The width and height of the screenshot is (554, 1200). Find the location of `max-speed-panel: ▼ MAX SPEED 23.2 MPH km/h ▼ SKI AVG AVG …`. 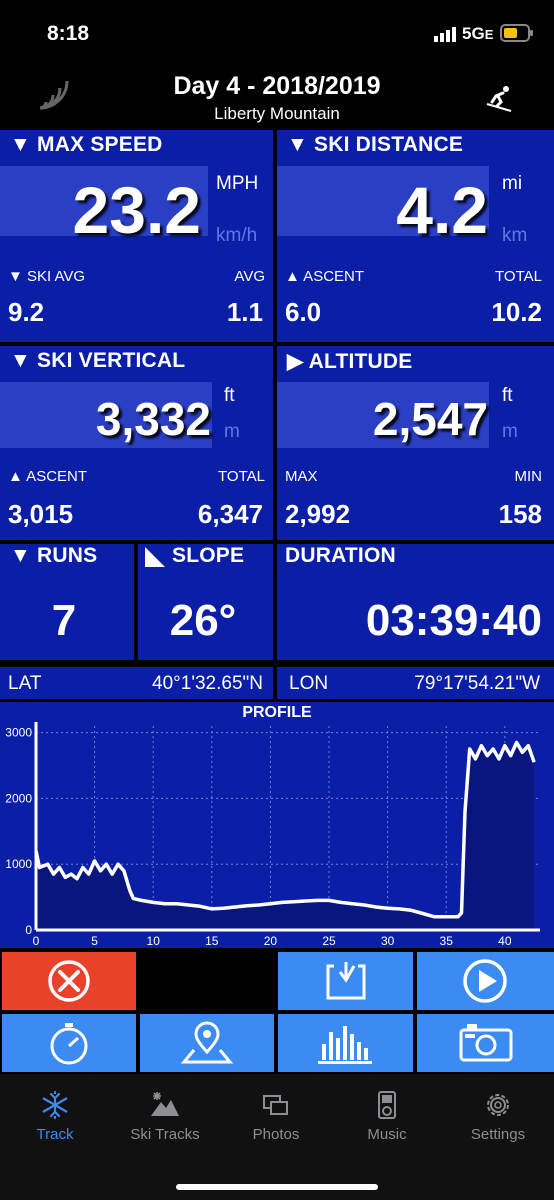

max-speed-panel: ▼ MAX SPEED 23.2 MPH km/h ▼ SKI AVG AVG … is located at coordinates (136, 236).